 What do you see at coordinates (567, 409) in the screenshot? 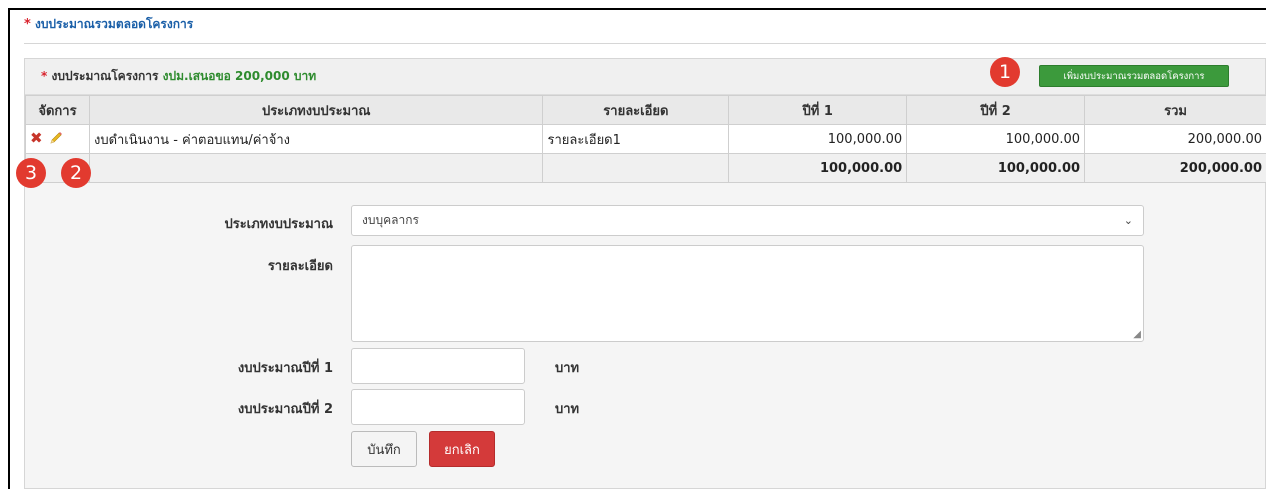
I see `year2-unit: บาท` at bounding box center [567, 409].